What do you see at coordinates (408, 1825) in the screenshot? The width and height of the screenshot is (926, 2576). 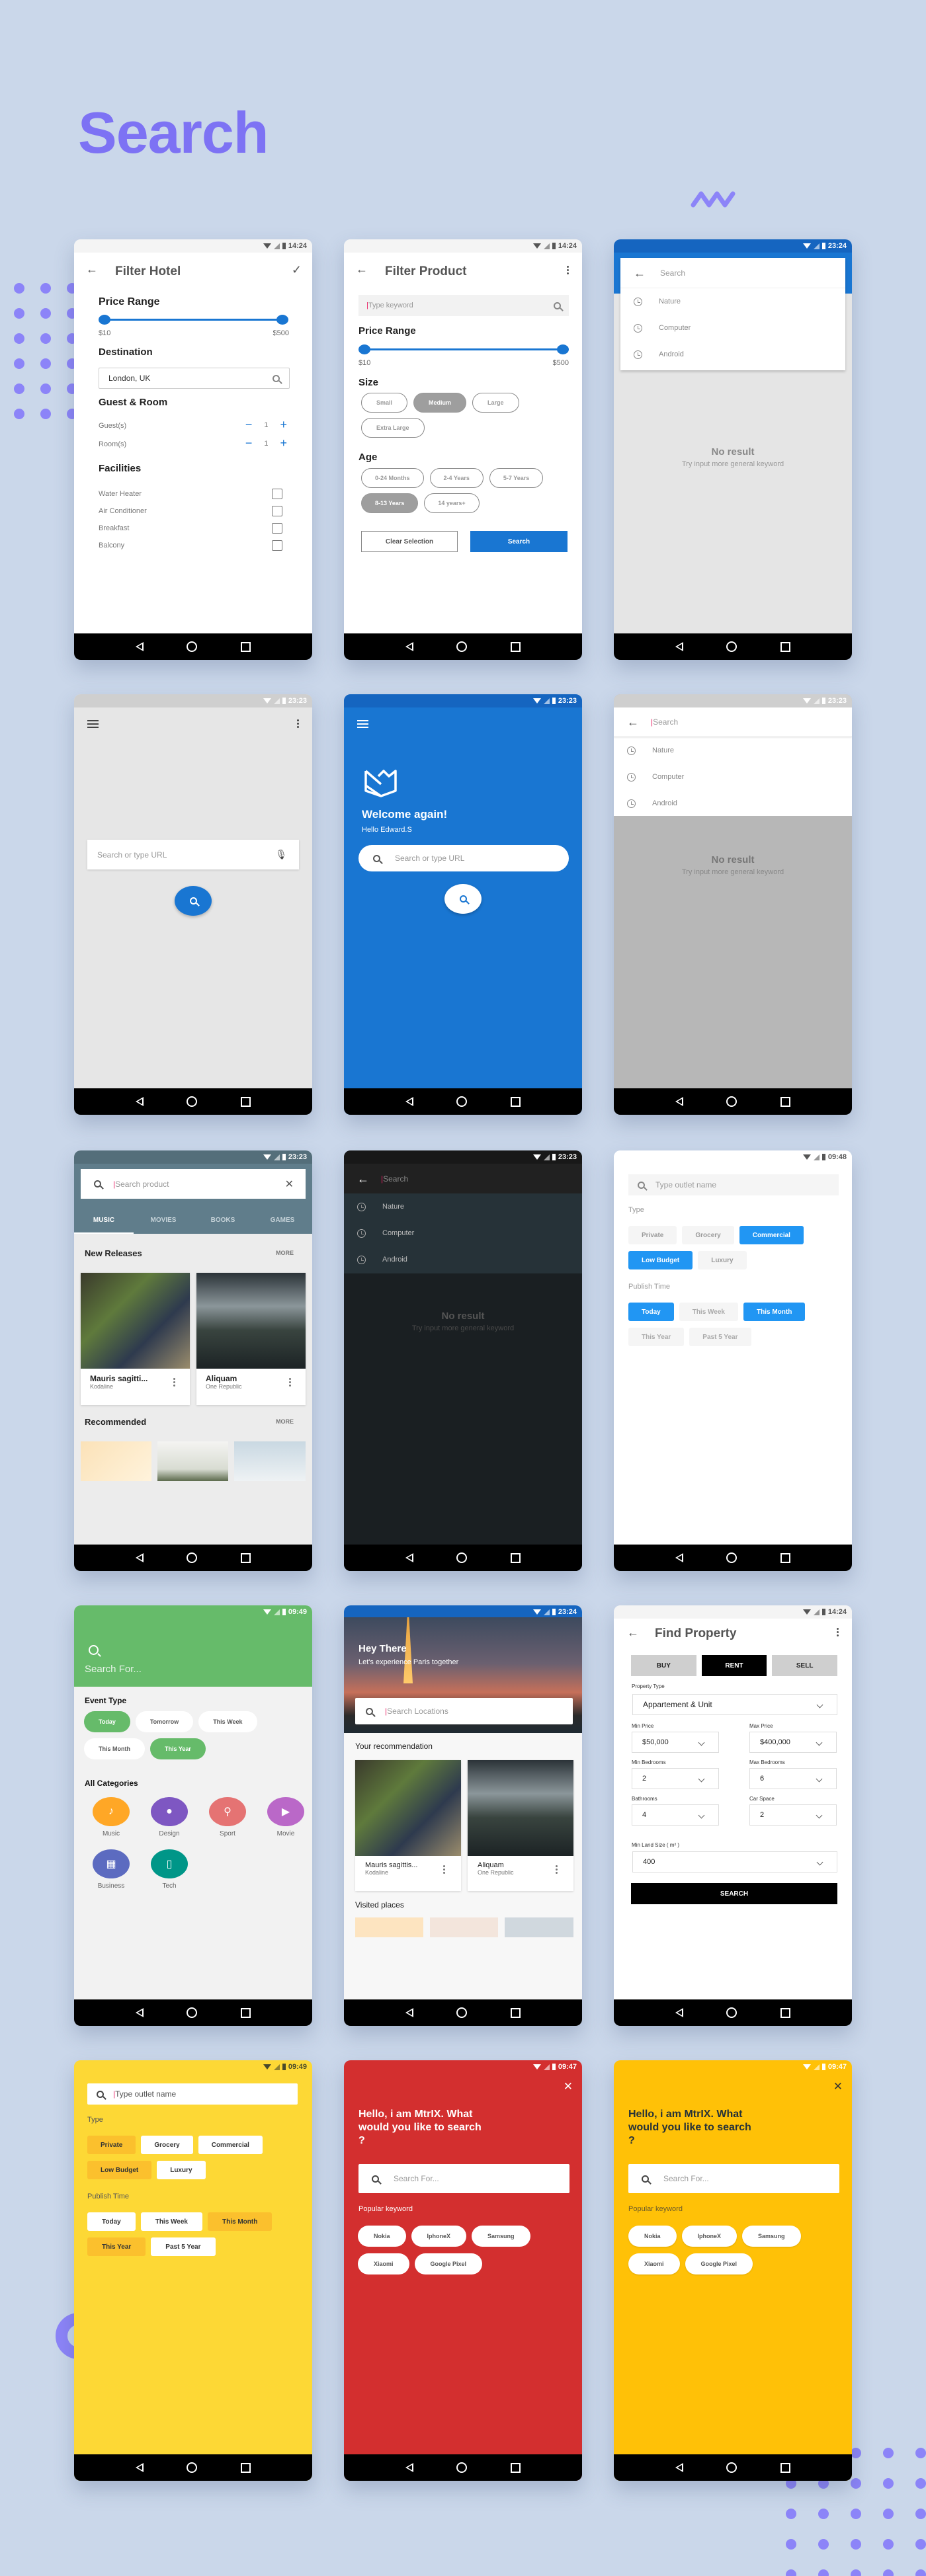 I see `place-card: Mauris sagittis... Kodaline` at bounding box center [408, 1825].